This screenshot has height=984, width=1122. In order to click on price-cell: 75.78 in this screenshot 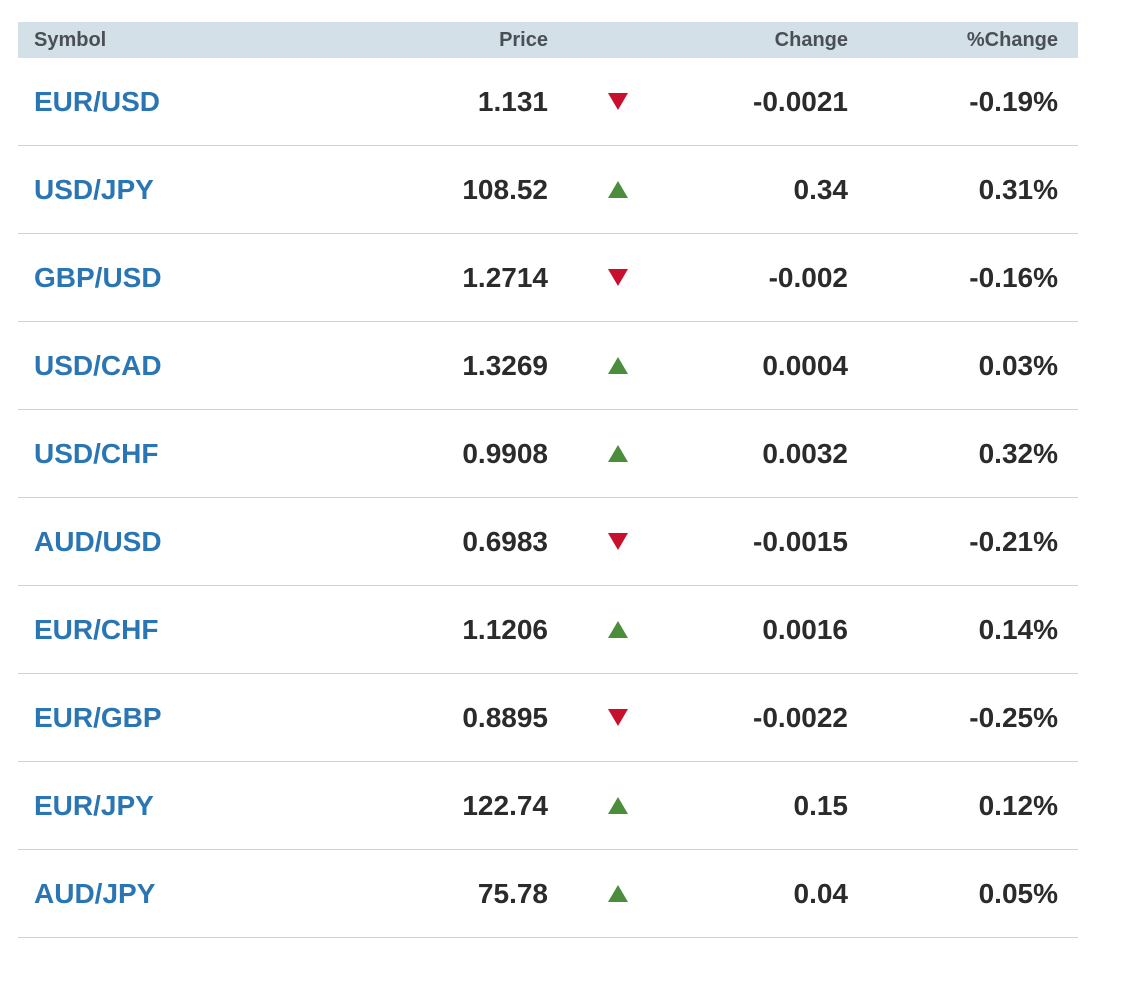, I will do `click(512, 893)`.